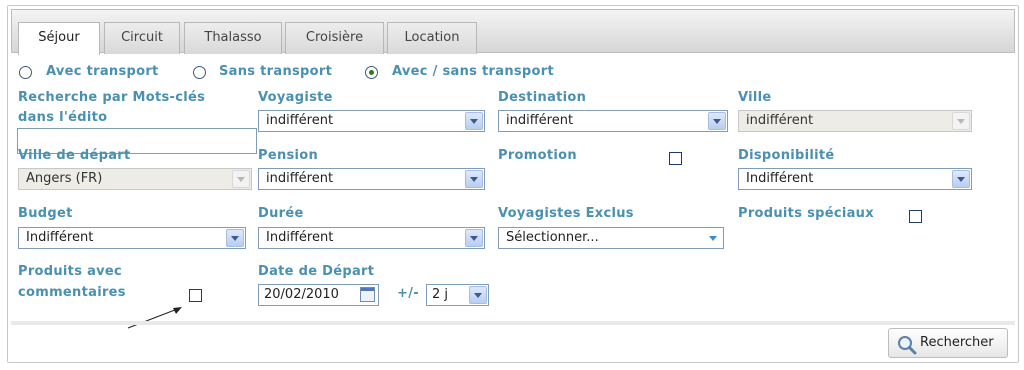 This screenshot has width=1024, height=370. What do you see at coordinates (74, 155) in the screenshot?
I see `ville-depart-label: Ville de départ` at bounding box center [74, 155].